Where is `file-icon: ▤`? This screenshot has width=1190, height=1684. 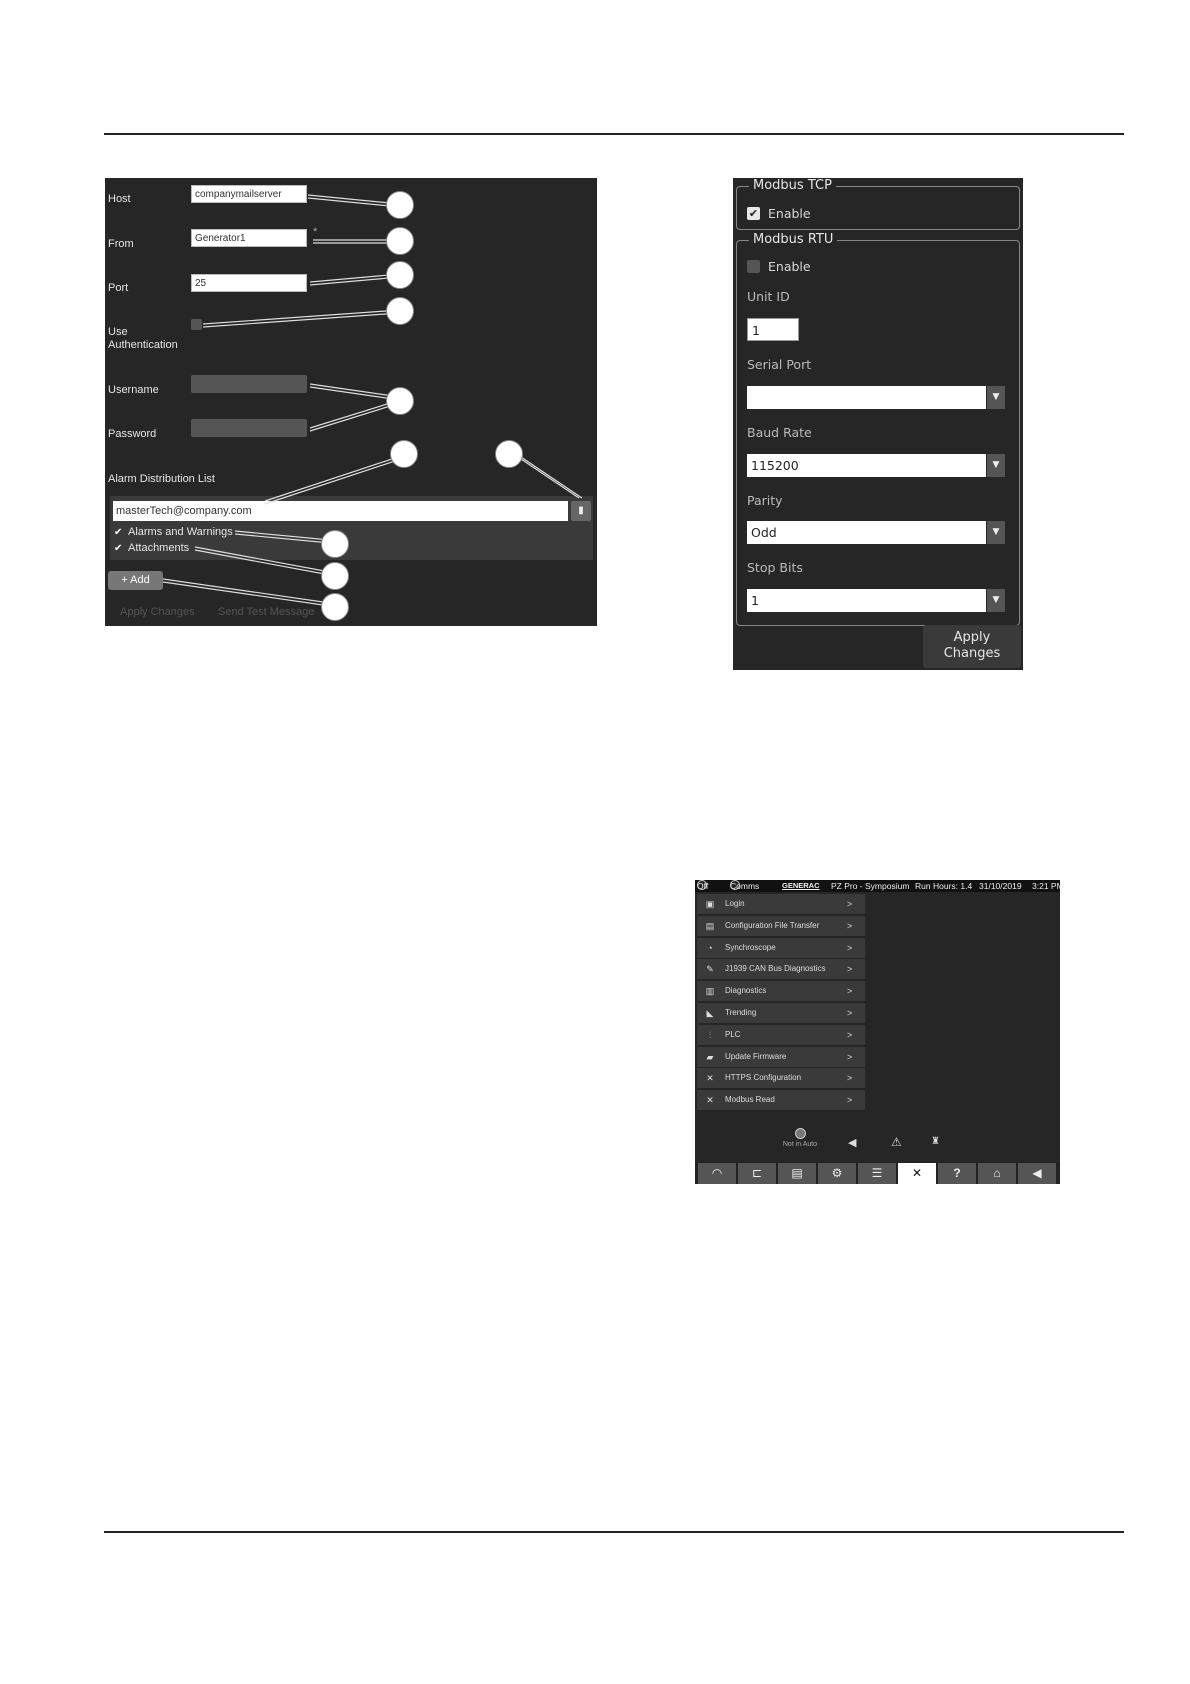 file-icon: ▤ is located at coordinates (710, 925).